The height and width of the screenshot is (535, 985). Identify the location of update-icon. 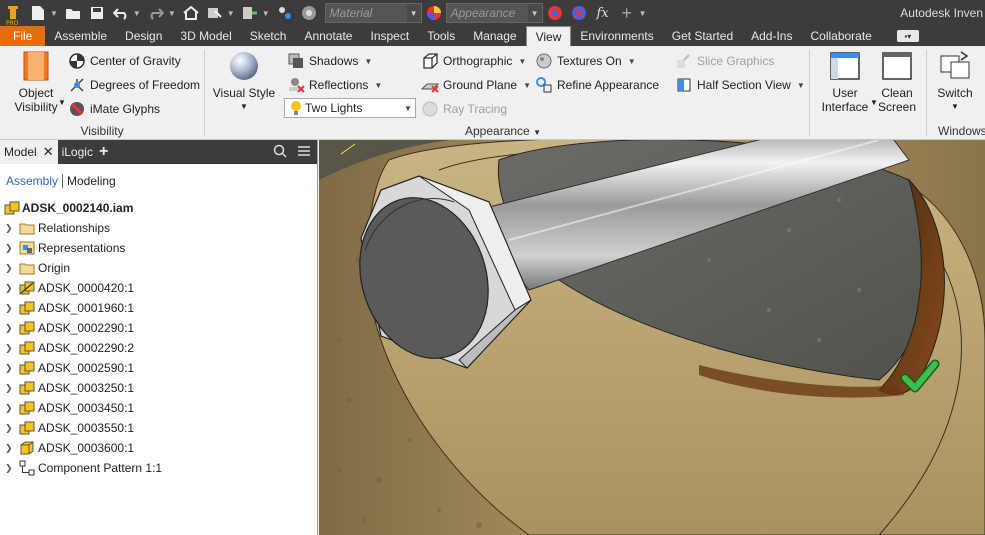
(250, 13).